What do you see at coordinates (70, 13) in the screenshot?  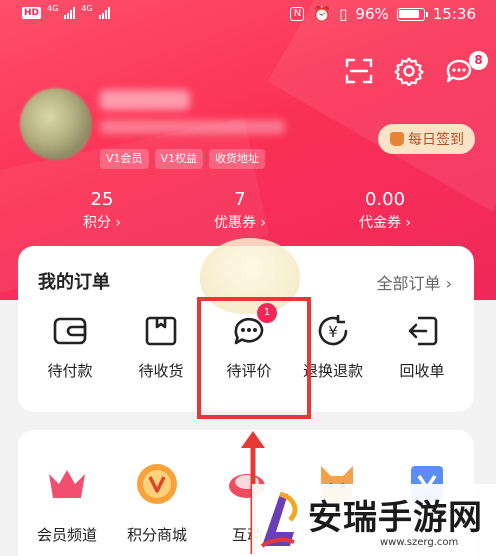 I see `signal-icon` at bounding box center [70, 13].